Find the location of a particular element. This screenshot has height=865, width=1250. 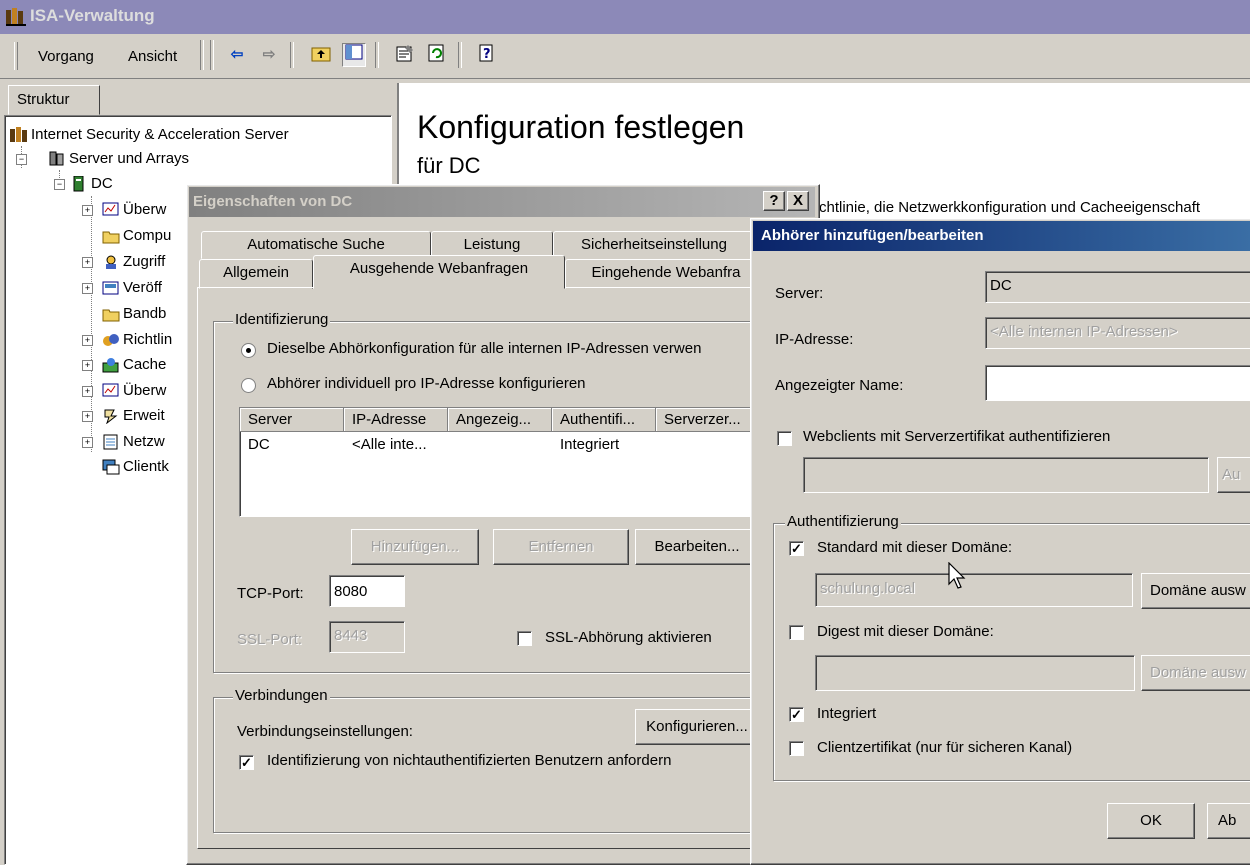

integrated-auth-checkbox: ✓ is located at coordinates (796, 714).